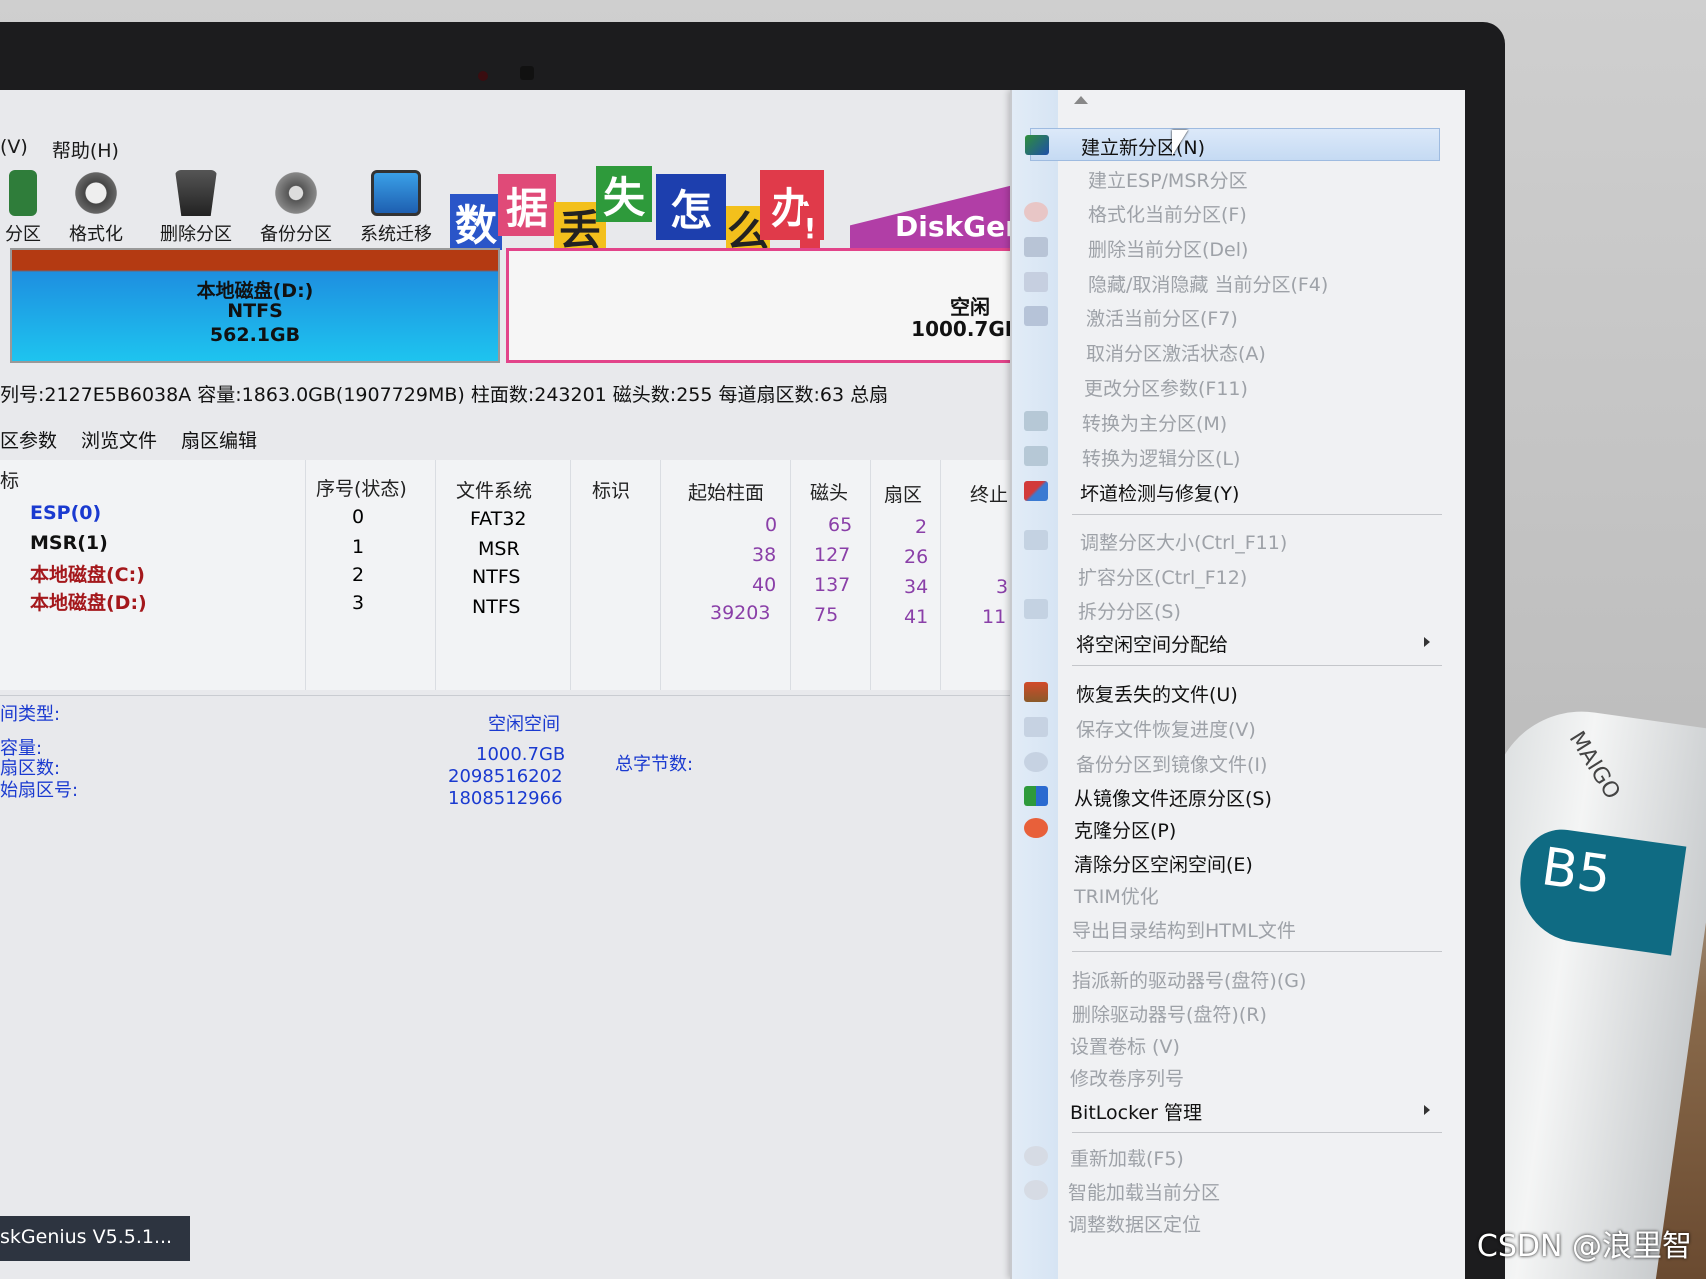 This screenshot has width=1706, height=1279. What do you see at coordinates (361, 487) in the screenshot?
I see `column-header: 序号(状态)` at bounding box center [361, 487].